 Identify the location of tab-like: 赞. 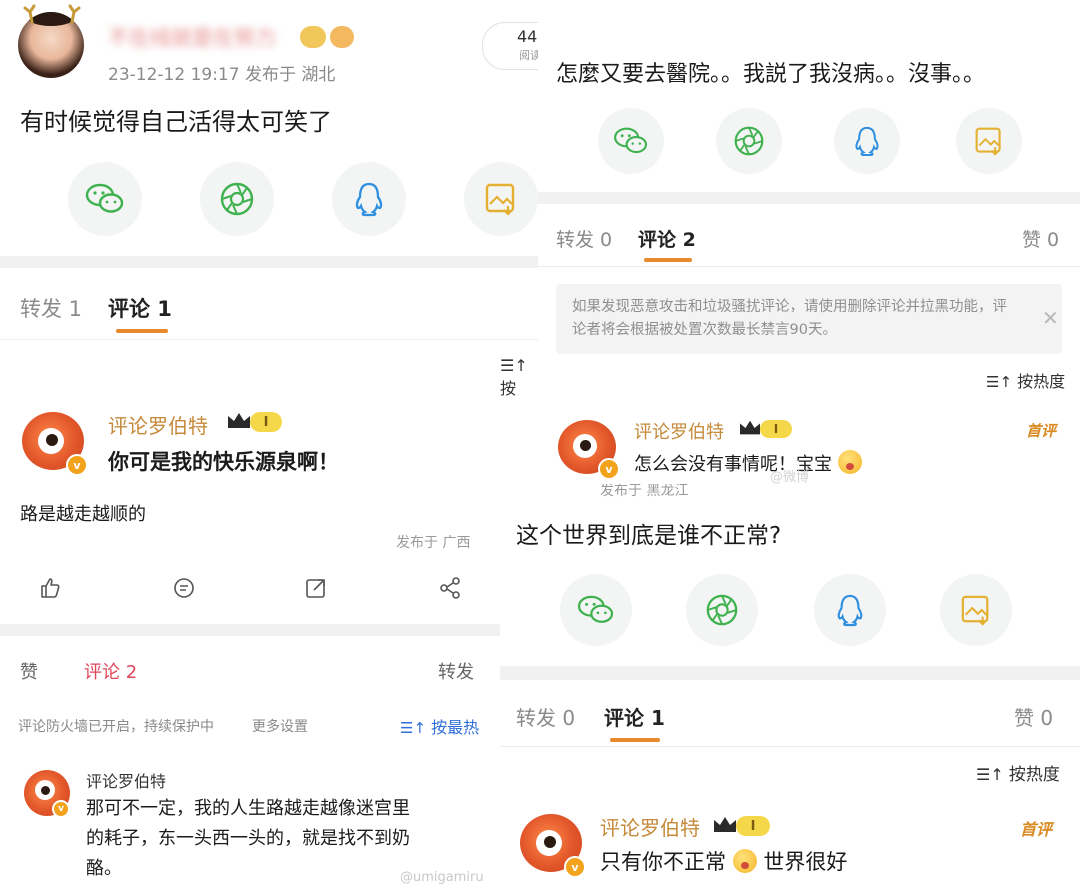
(29, 671).